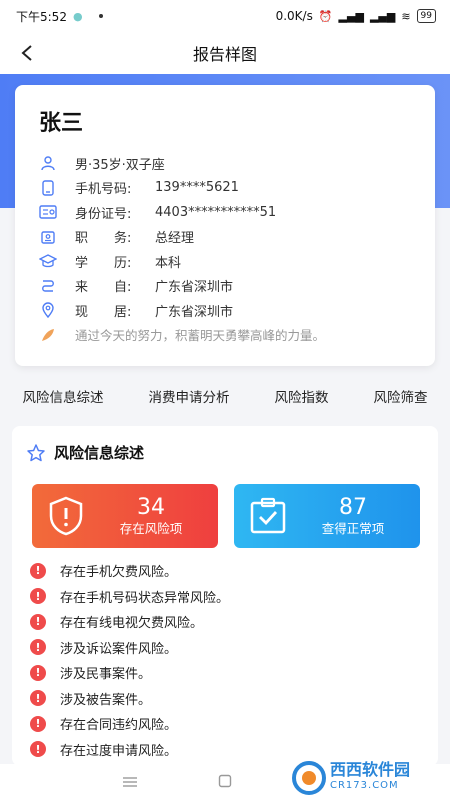 This screenshot has height=800, width=450. What do you see at coordinates (353, 507) in the screenshot?
I see `normal-count: 87` at bounding box center [353, 507].